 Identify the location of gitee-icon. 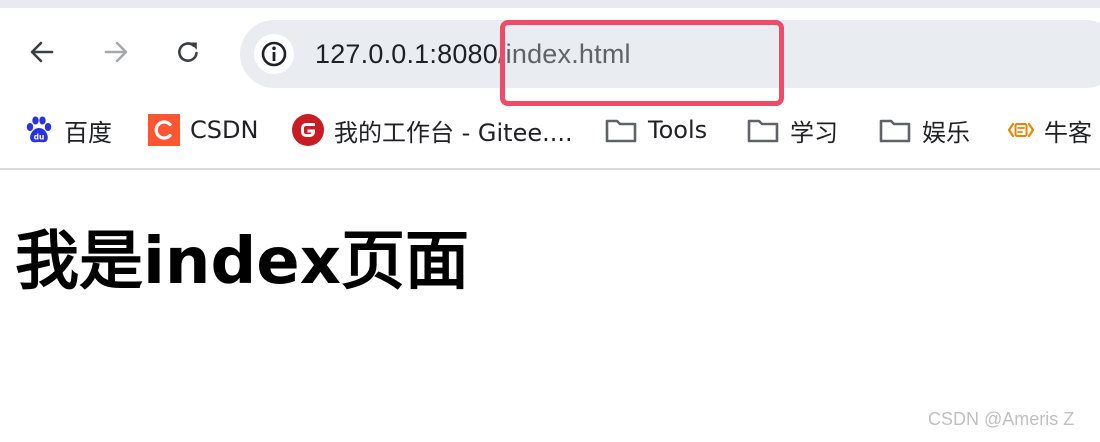
(308, 130).